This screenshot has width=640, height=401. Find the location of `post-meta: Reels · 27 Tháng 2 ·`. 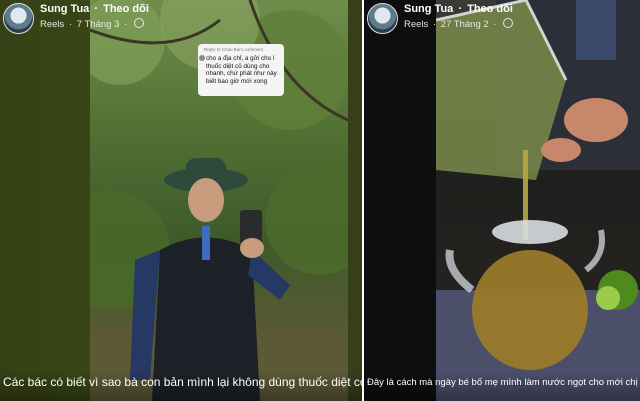

post-meta: Reels · 27 Tháng 2 · is located at coordinates (459, 24).